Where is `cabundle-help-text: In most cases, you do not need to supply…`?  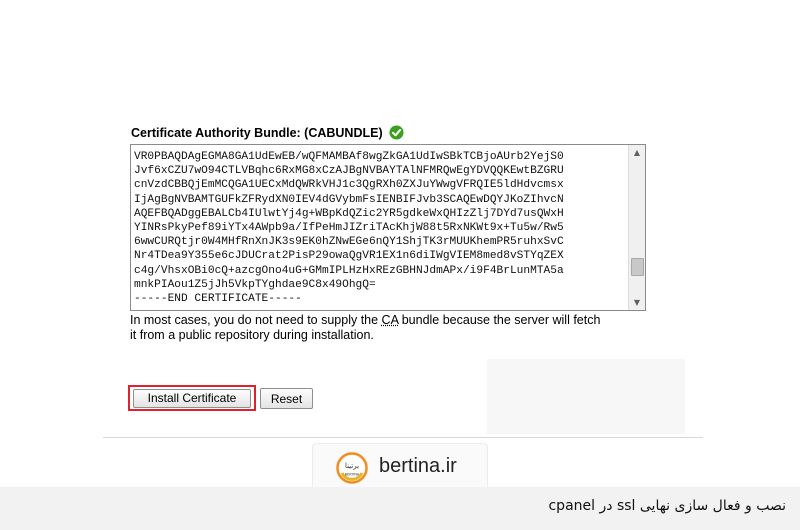
cabundle-help-text: In most cases, you do not need to supply… is located at coordinates (400, 328).